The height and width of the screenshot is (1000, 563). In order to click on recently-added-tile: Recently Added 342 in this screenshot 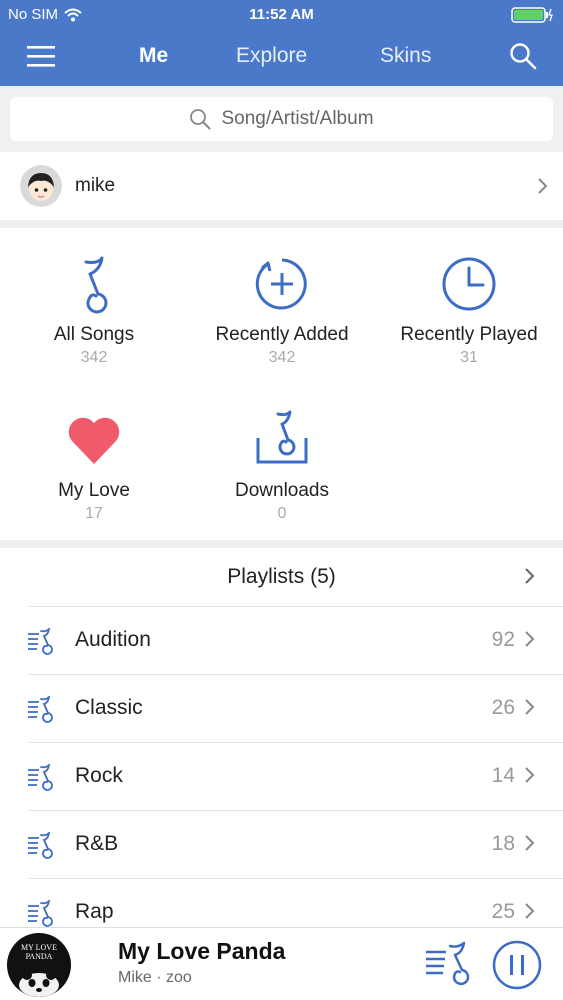, I will do `click(282, 310)`.